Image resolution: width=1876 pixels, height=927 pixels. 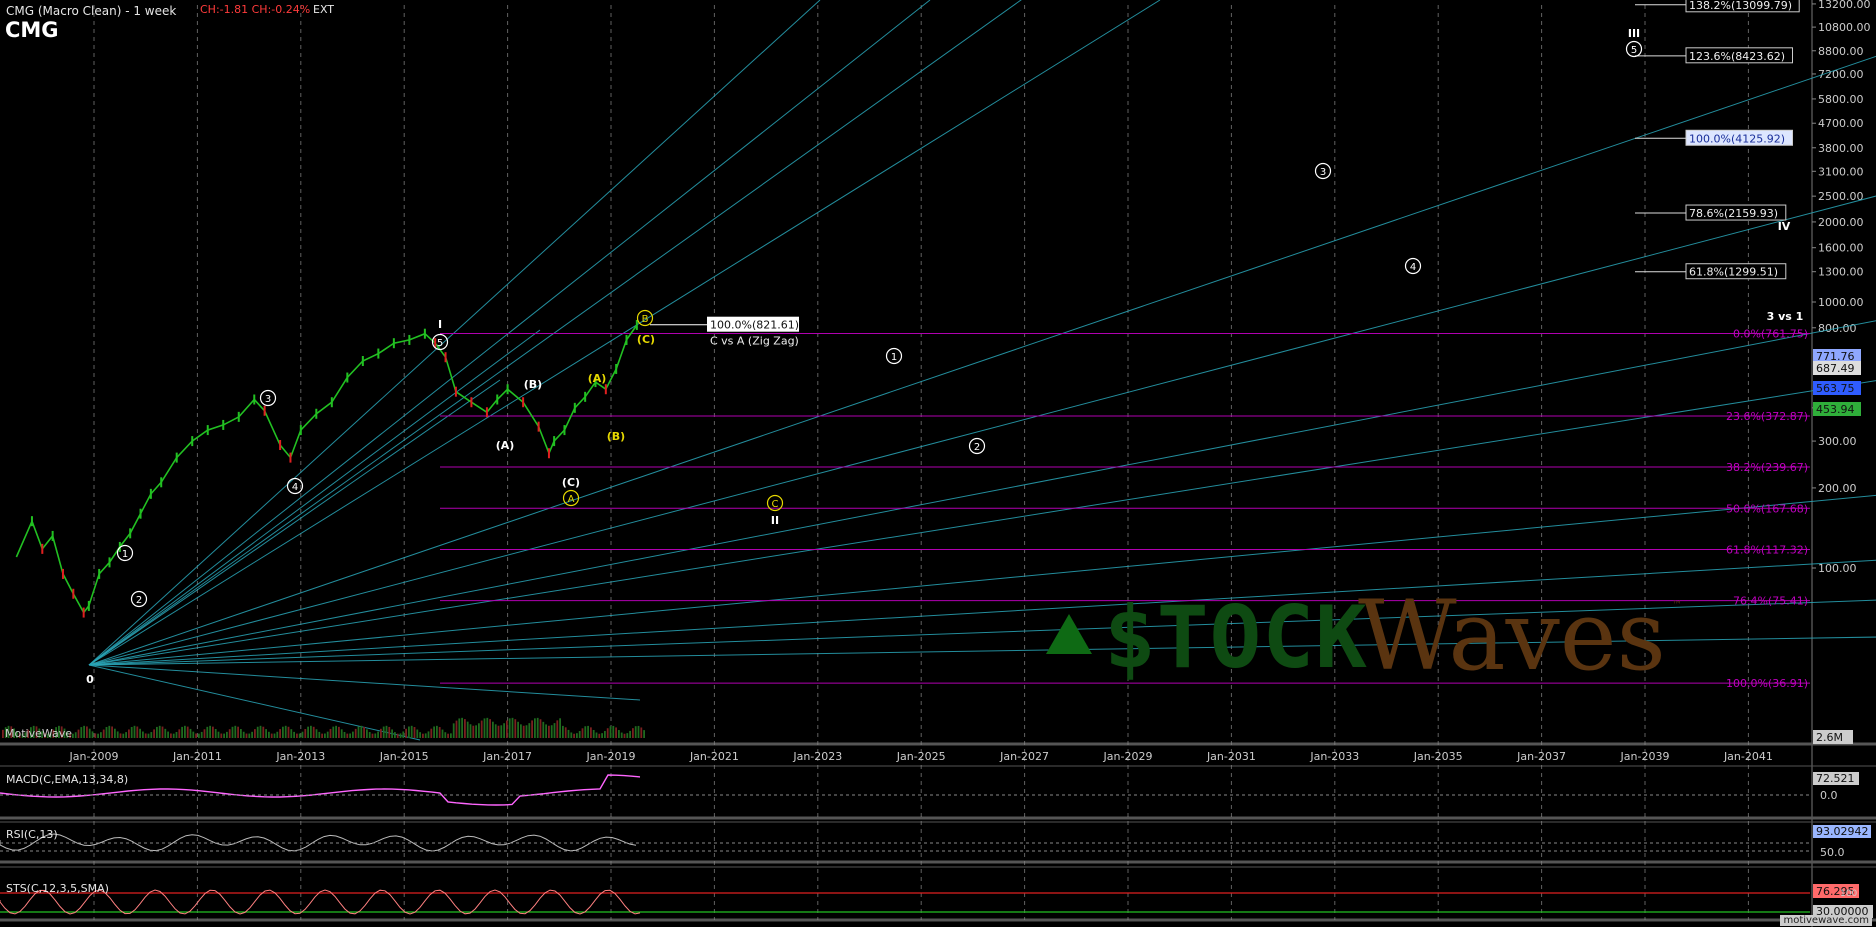 What do you see at coordinates (571, 482) in the screenshot?
I see `wave-label: (C)` at bounding box center [571, 482].